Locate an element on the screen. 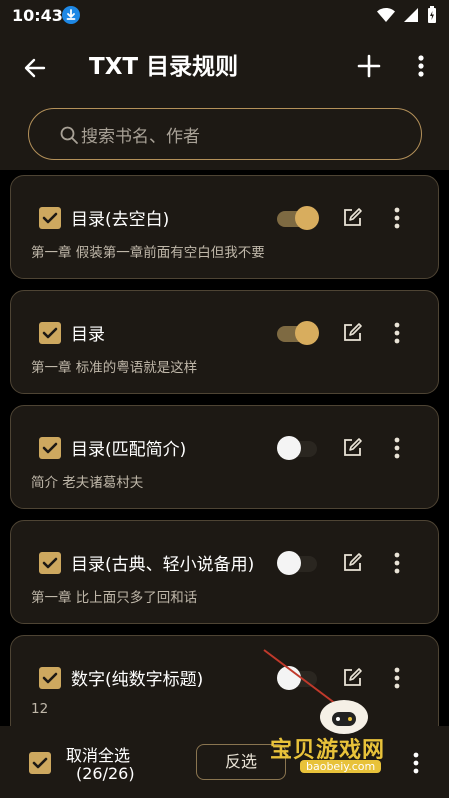  plus-icon is located at coordinates (369, 66).